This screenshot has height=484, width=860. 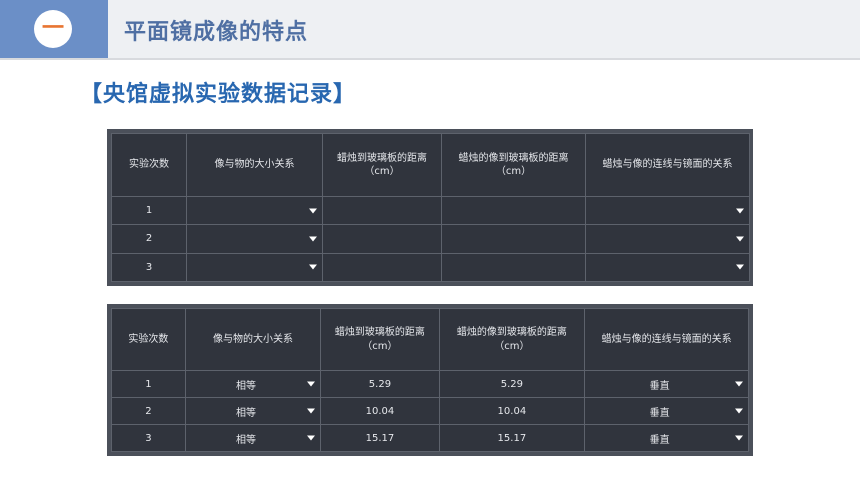 What do you see at coordinates (380, 438) in the screenshot?
I see `candle-distance-input: 15.17` at bounding box center [380, 438].